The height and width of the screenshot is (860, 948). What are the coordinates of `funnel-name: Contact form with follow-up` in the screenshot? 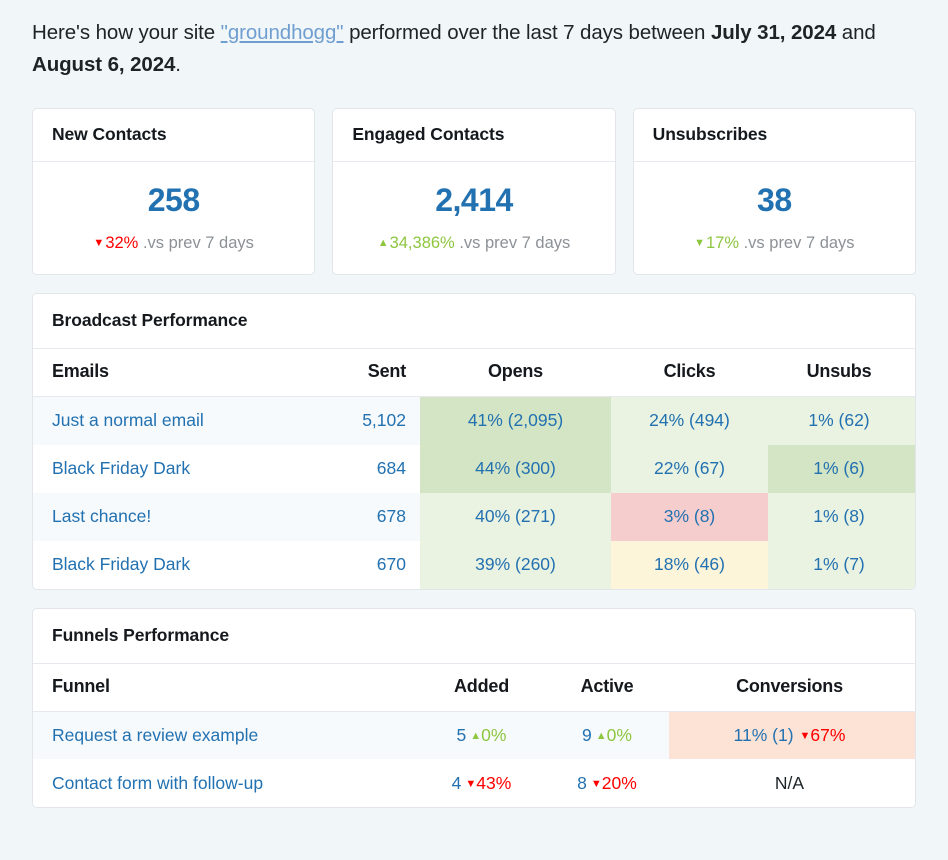 It's located at (225, 783).